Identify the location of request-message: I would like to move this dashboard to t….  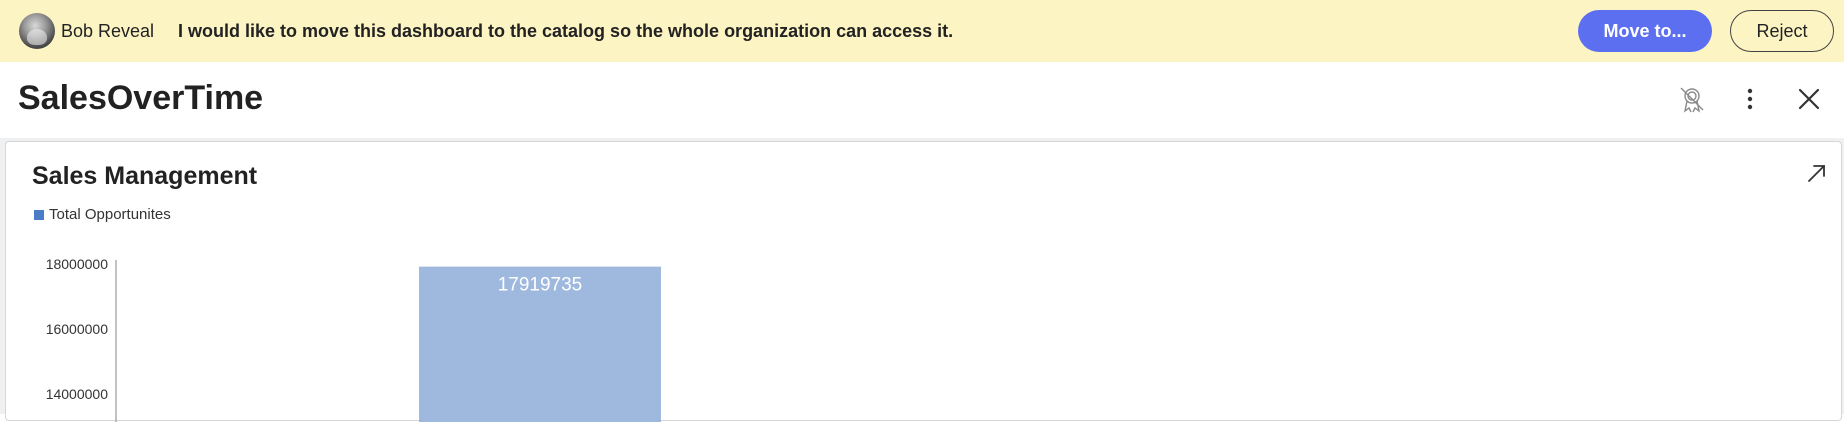
(566, 31).